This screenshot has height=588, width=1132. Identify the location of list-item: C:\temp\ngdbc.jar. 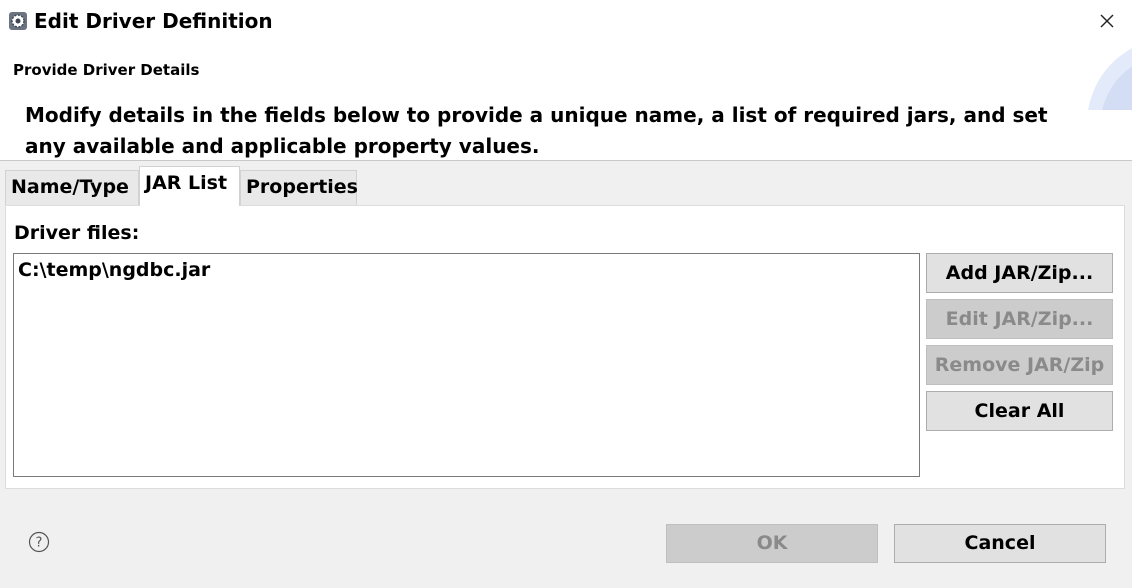
(114, 270).